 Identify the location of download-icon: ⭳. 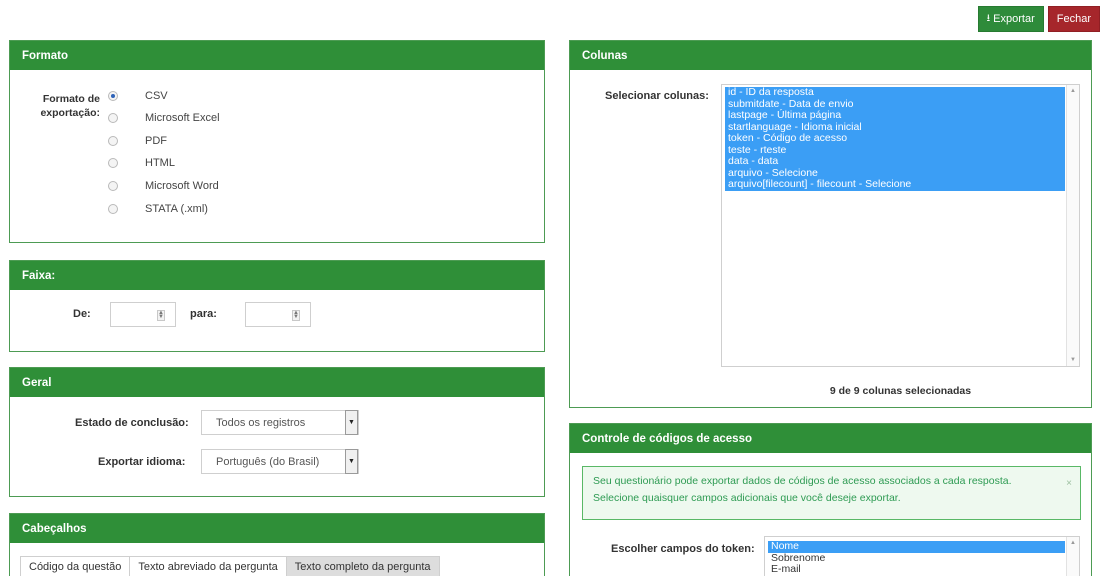
(988, 18).